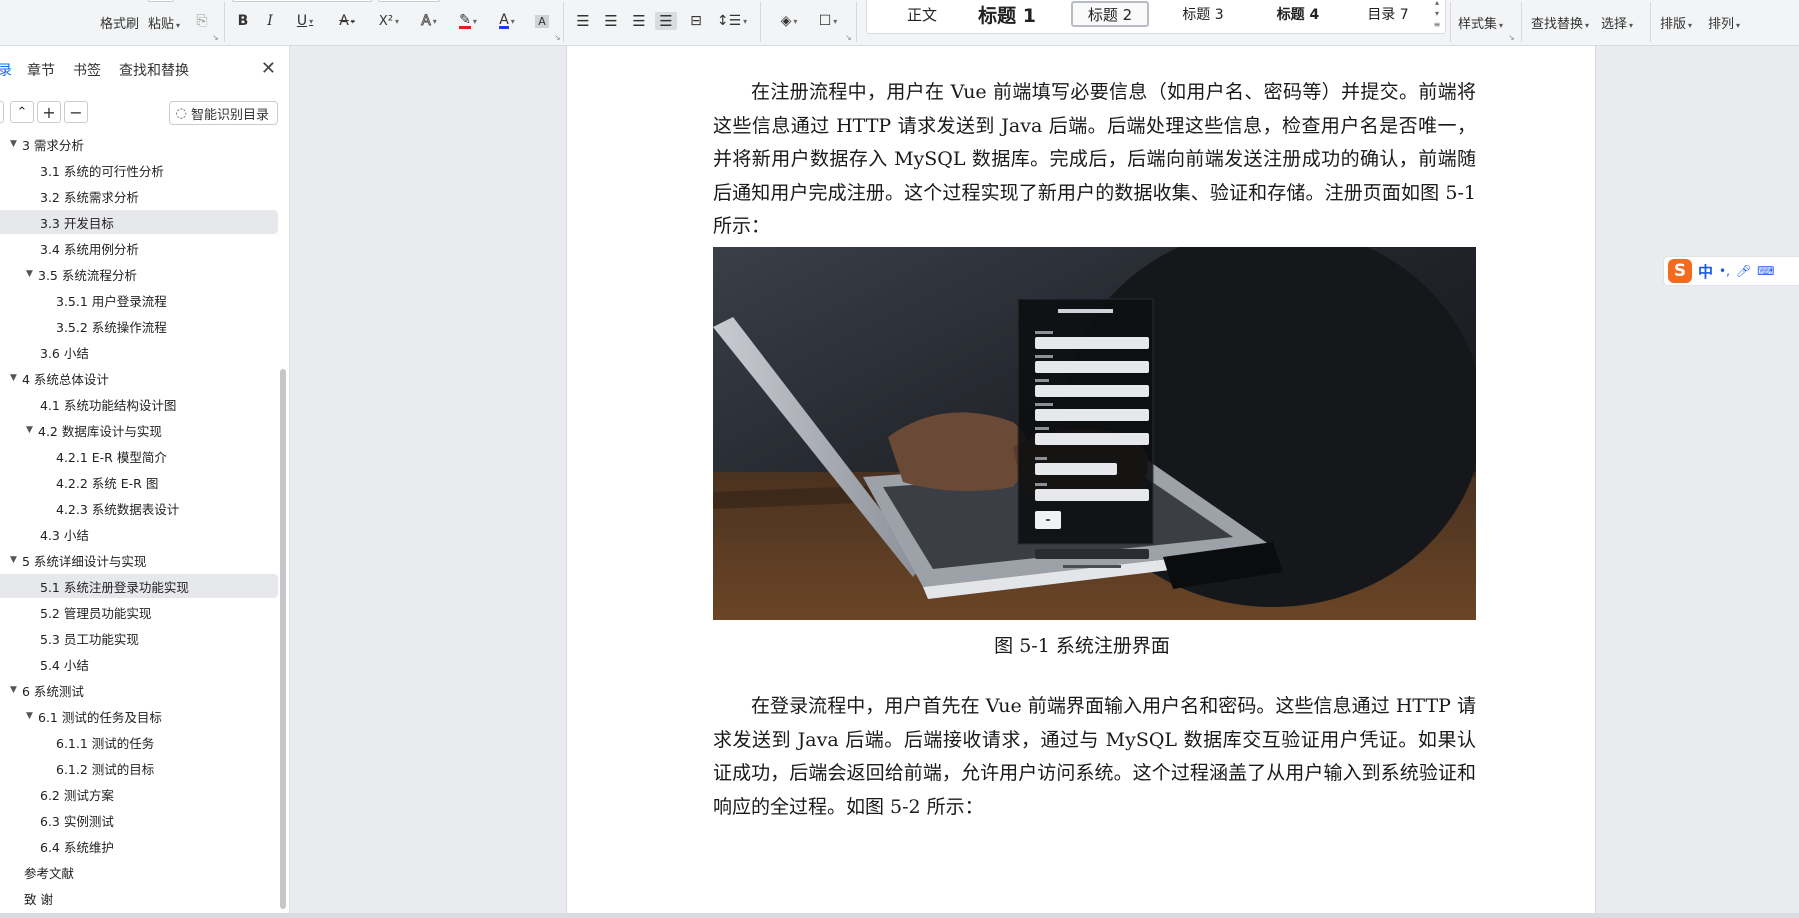 Image resolution: width=1799 pixels, height=918 pixels. Describe the element at coordinates (139, 690) in the screenshot. I see `toc-item: ▼ 6 系统测试` at that location.